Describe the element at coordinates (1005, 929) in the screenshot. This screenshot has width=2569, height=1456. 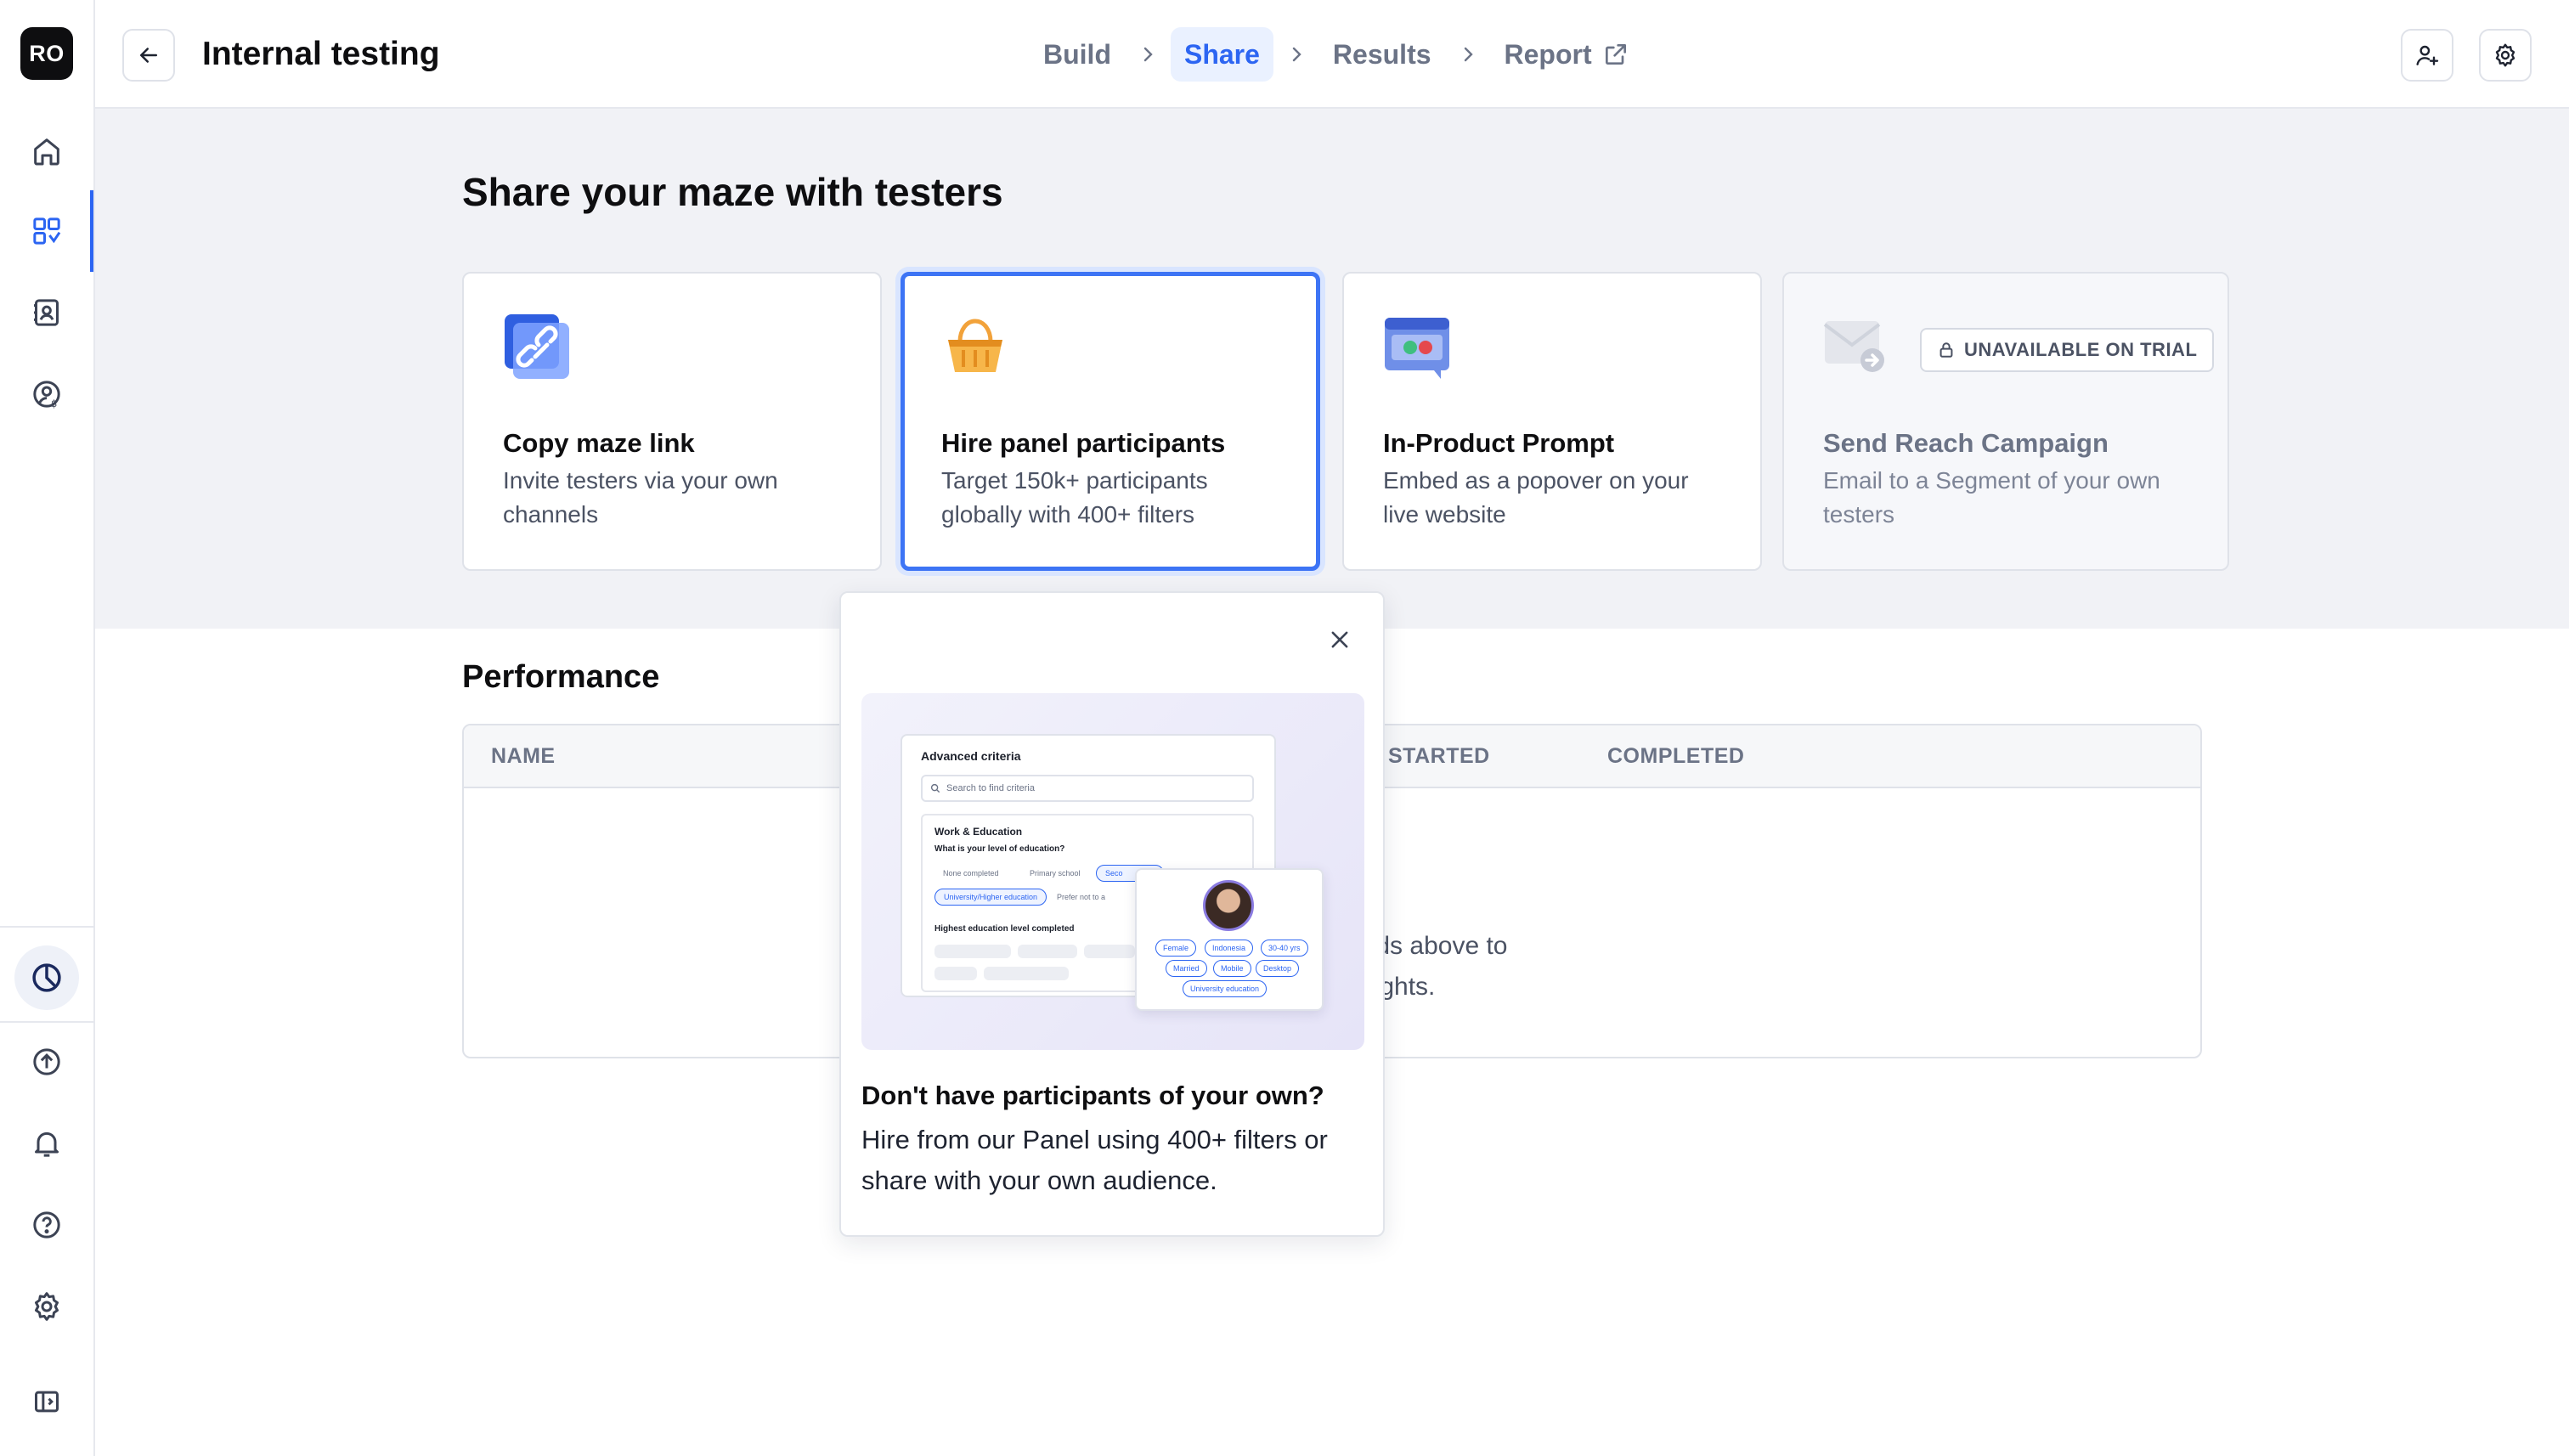
I see `illustration-question: Highest education level completed` at that location.